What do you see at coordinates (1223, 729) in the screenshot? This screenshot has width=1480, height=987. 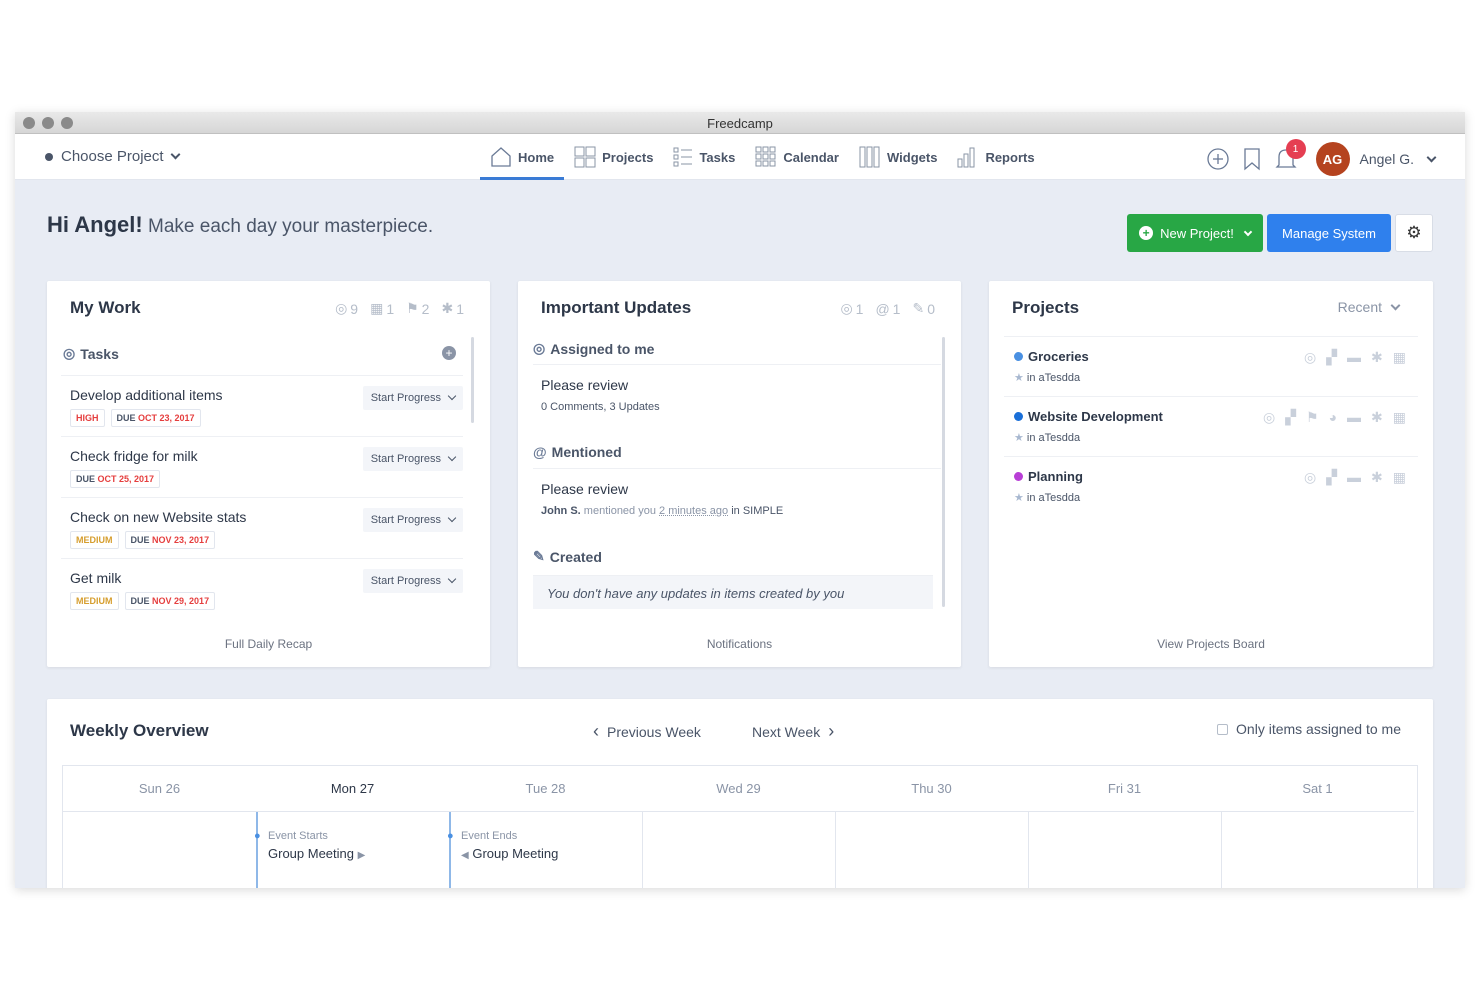 I see `assigned-filter-checkbox` at bounding box center [1223, 729].